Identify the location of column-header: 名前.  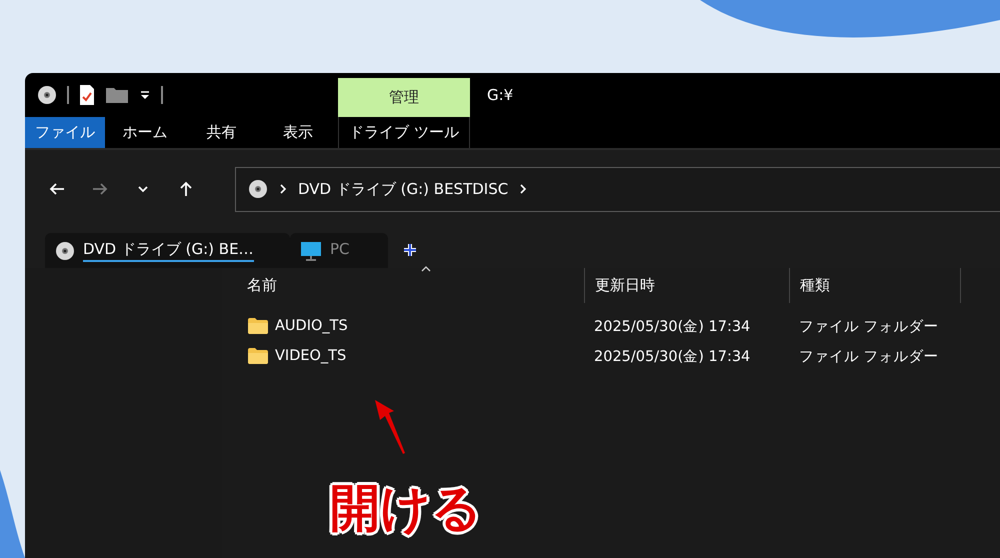
(403, 285).